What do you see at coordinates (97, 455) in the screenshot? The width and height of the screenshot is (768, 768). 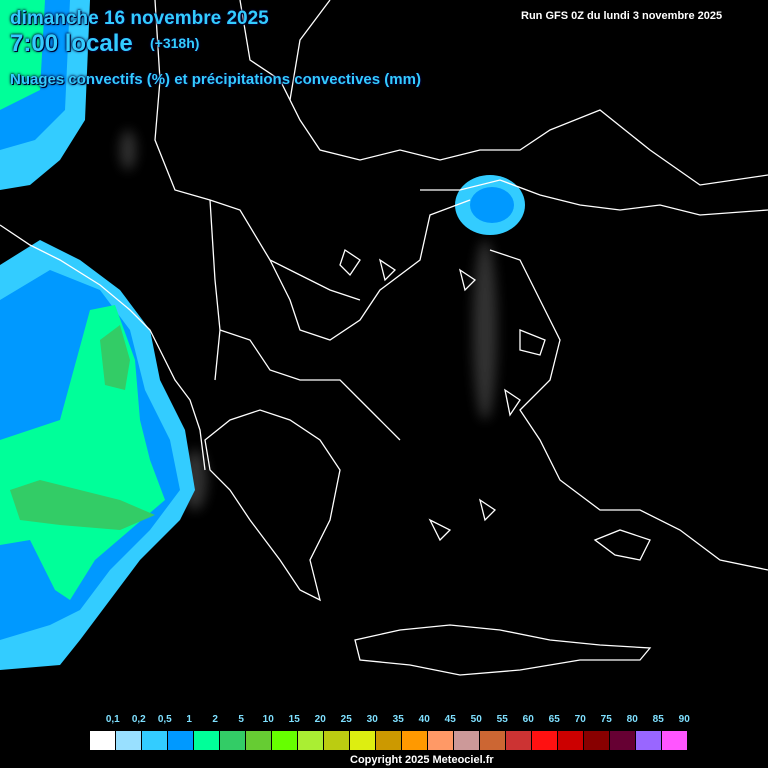 I see `precipitation-west` at bounding box center [97, 455].